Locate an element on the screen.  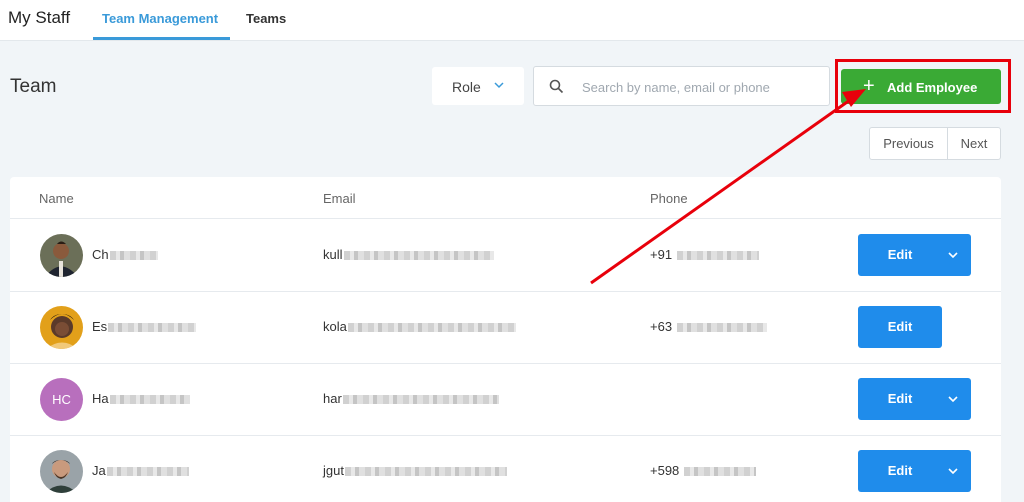
avatar: HC is located at coordinates (61, 399).